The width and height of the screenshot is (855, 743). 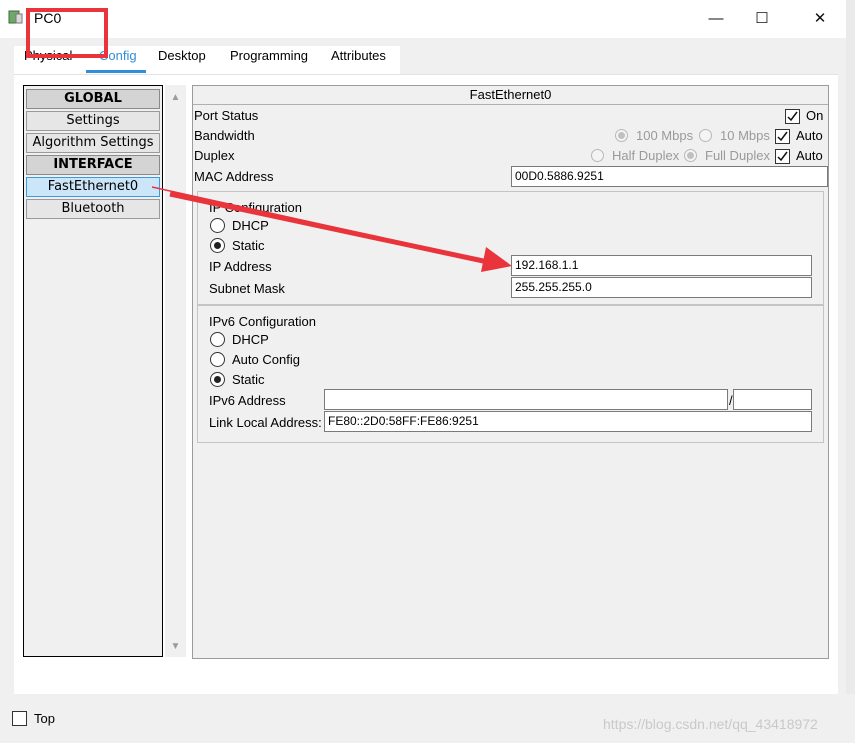 What do you see at coordinates (329, 228) in the screenshot?
I see `annotation-arrow-shaft` at bounding box center [329, 228].